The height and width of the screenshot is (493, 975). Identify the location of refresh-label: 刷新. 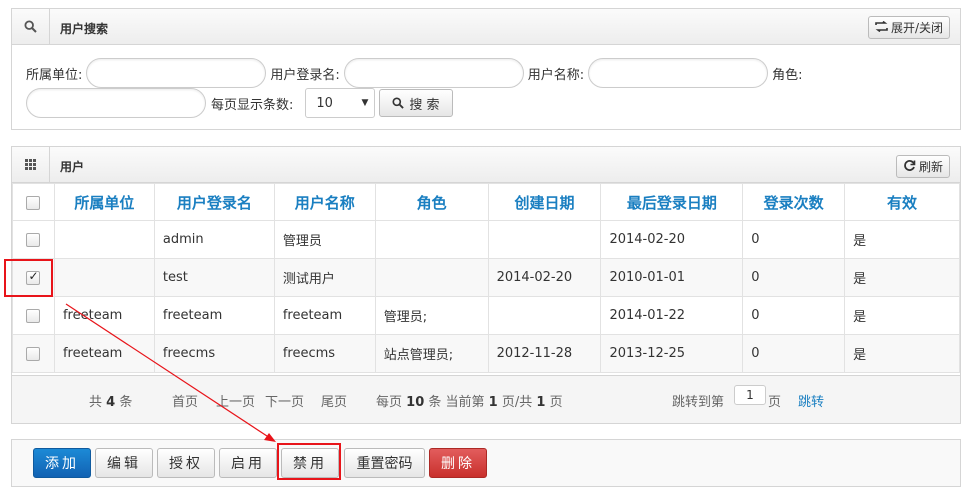
(930, 167).